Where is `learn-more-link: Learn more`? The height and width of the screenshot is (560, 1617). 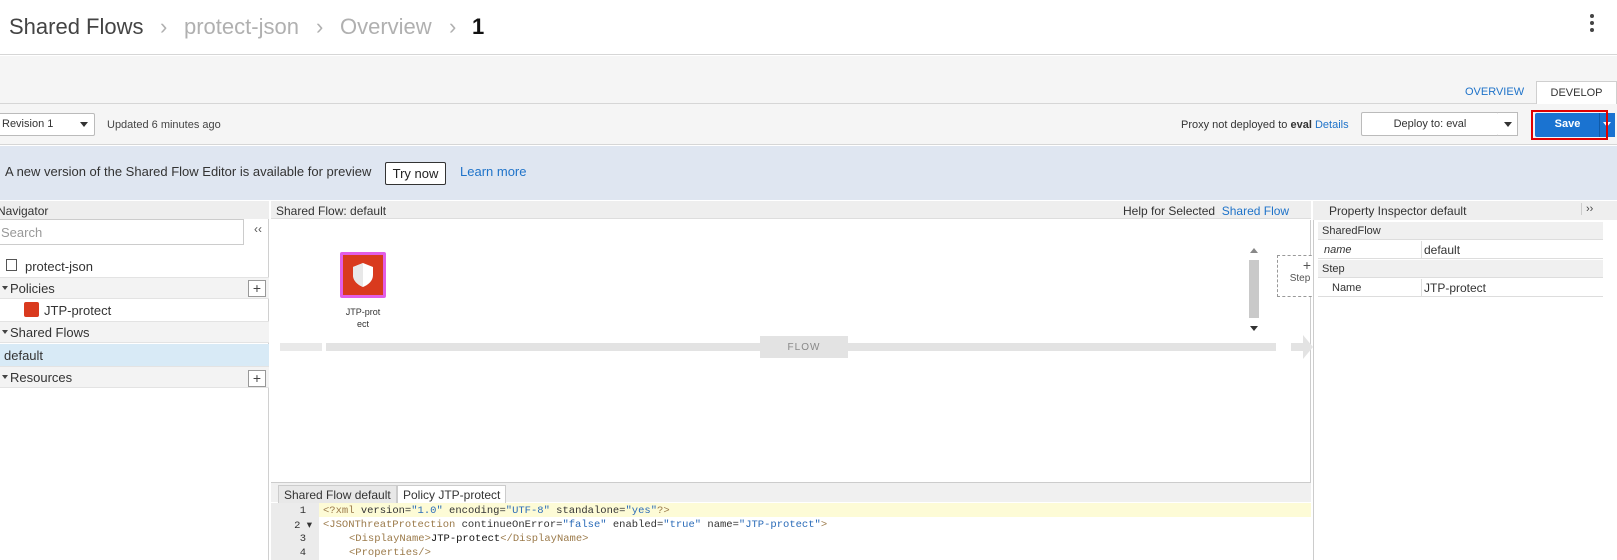
learn-more-link: Learn more is located at coordinates (493, 171).